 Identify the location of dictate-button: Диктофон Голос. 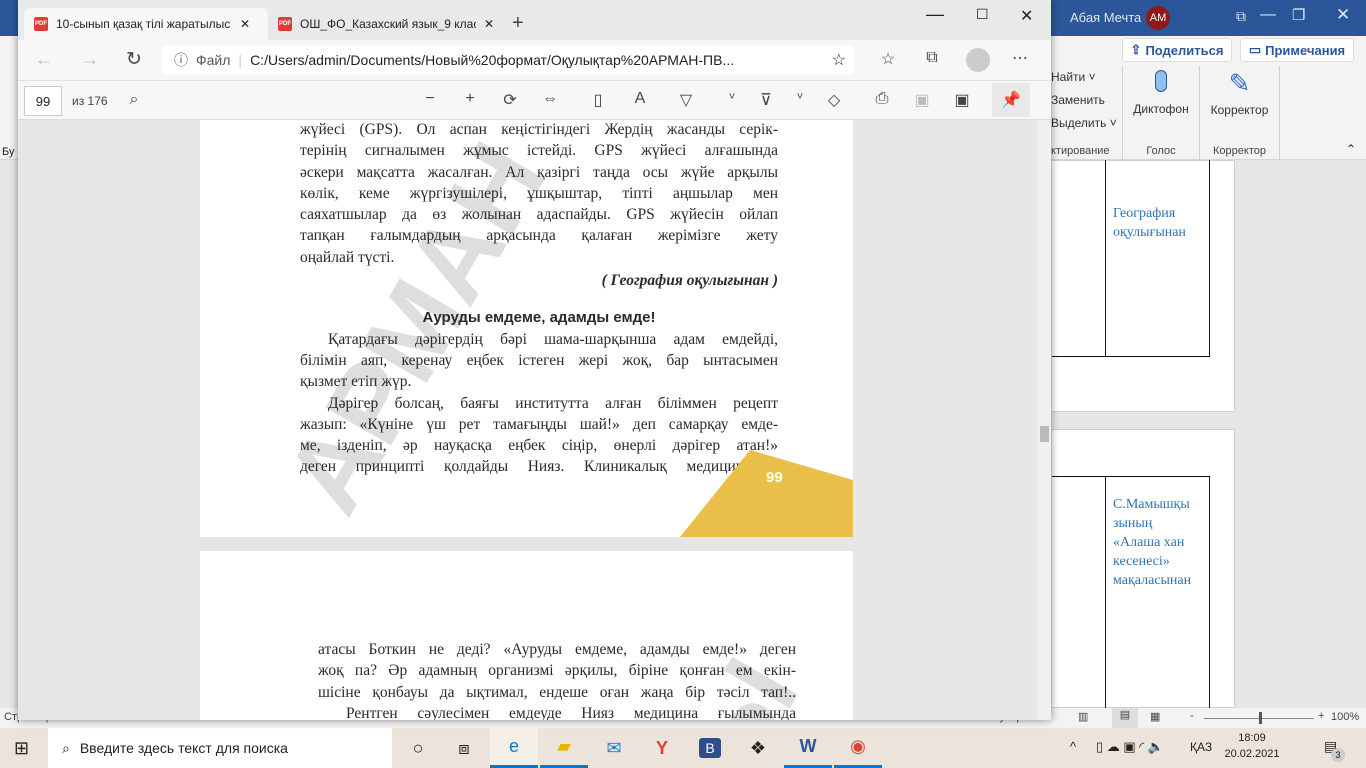
(1161, 113).